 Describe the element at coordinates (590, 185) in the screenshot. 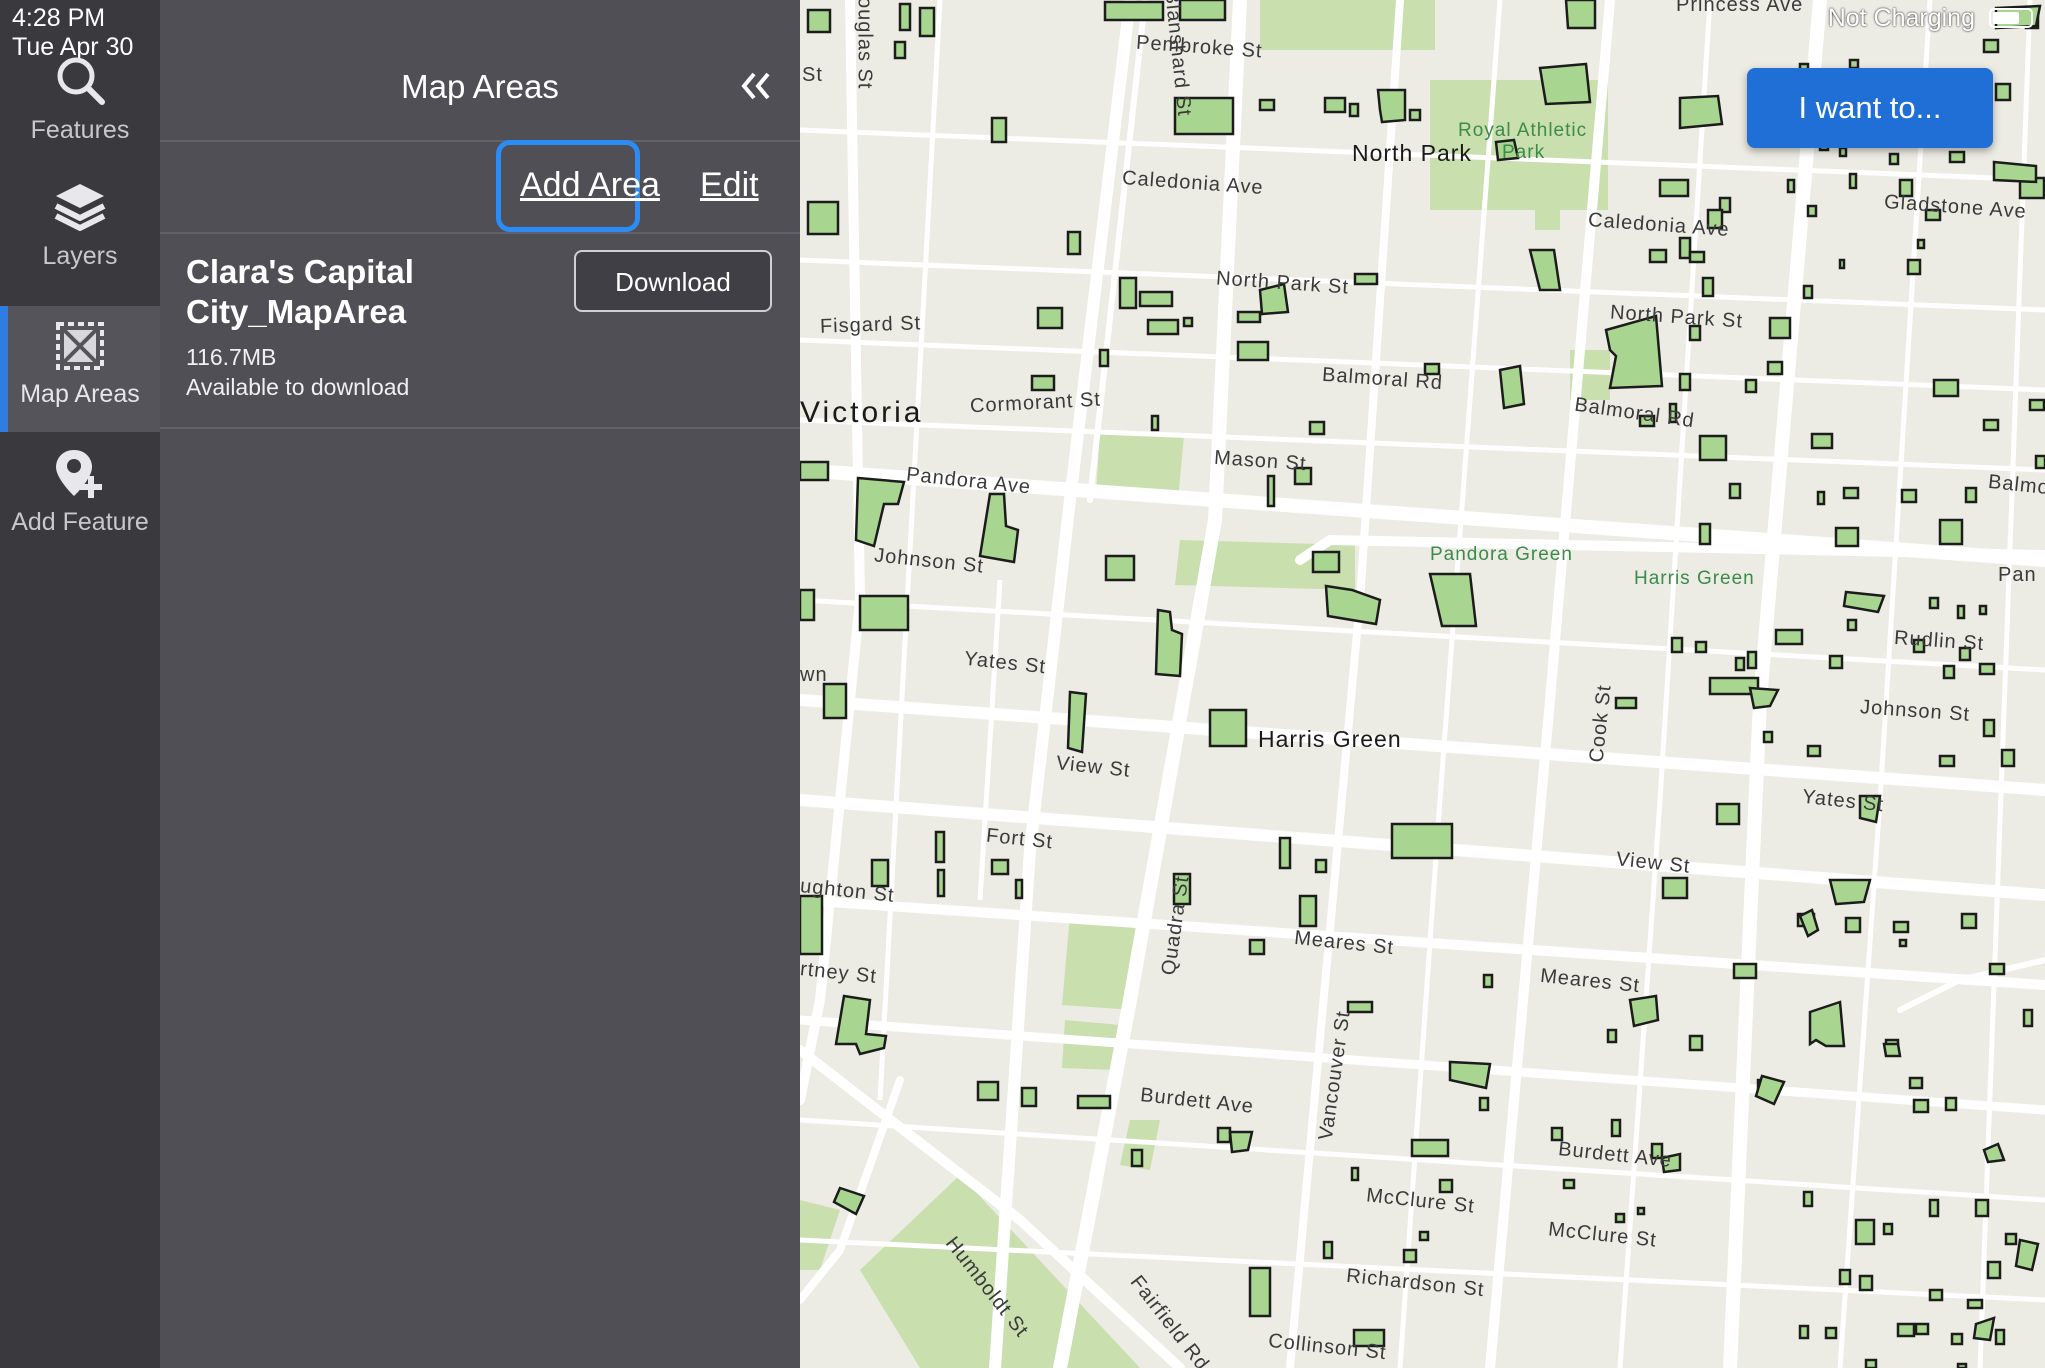

I see `add-area-button: Add Area` at that location.